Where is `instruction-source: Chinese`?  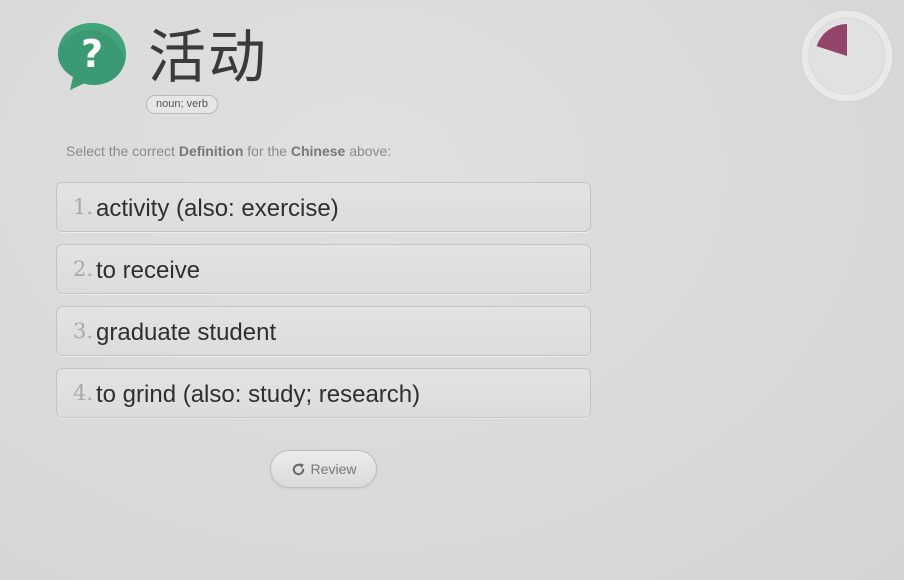
instruction-source: Chinese is located at coordinates (318, 151).